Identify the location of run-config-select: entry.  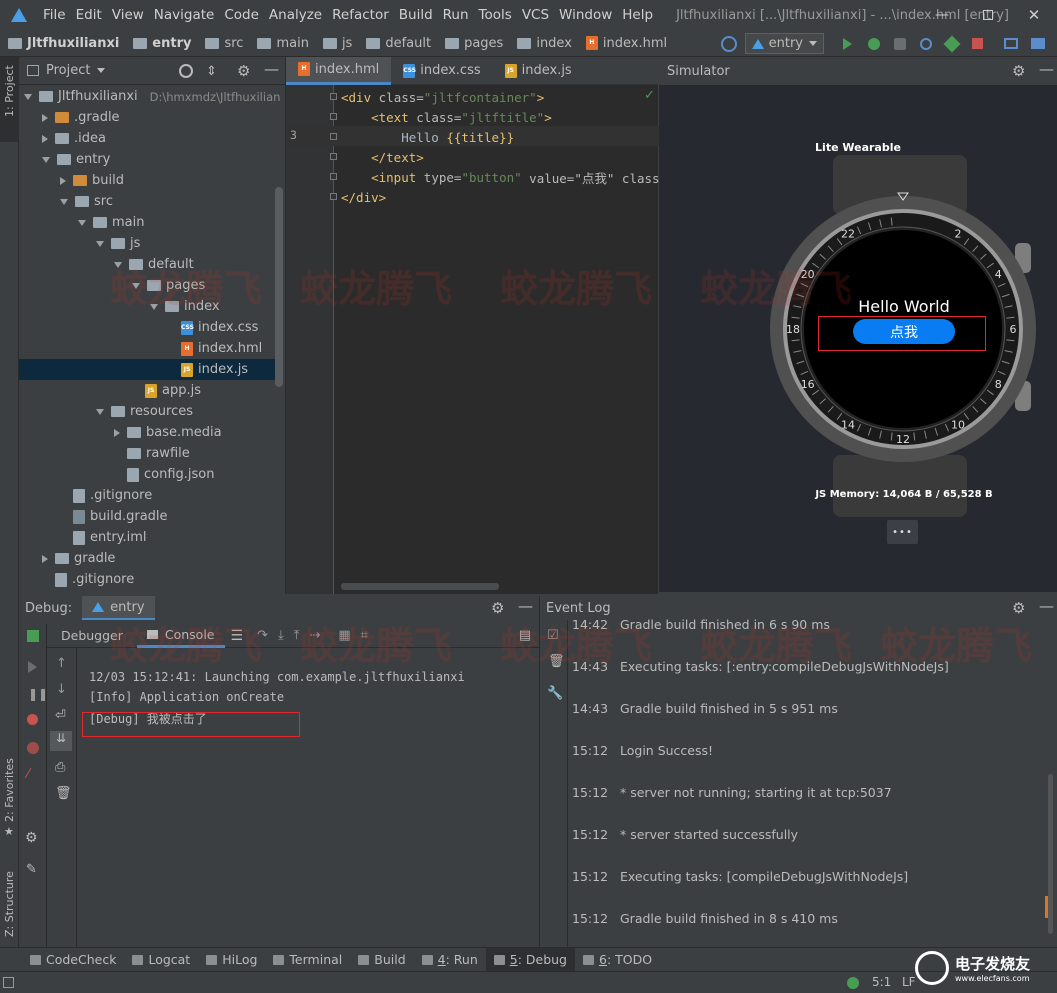
(784, 43).